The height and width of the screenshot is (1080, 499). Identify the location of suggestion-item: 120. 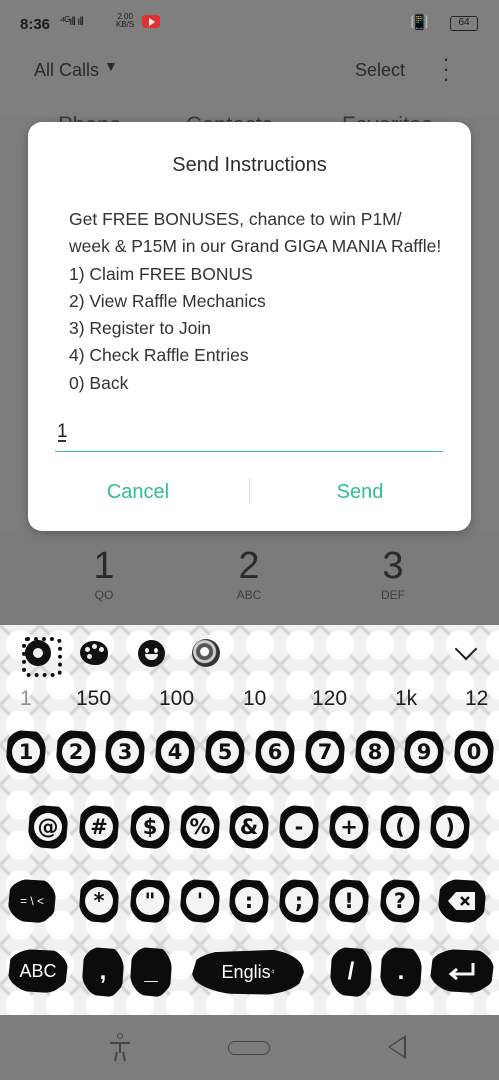
(329, 699).